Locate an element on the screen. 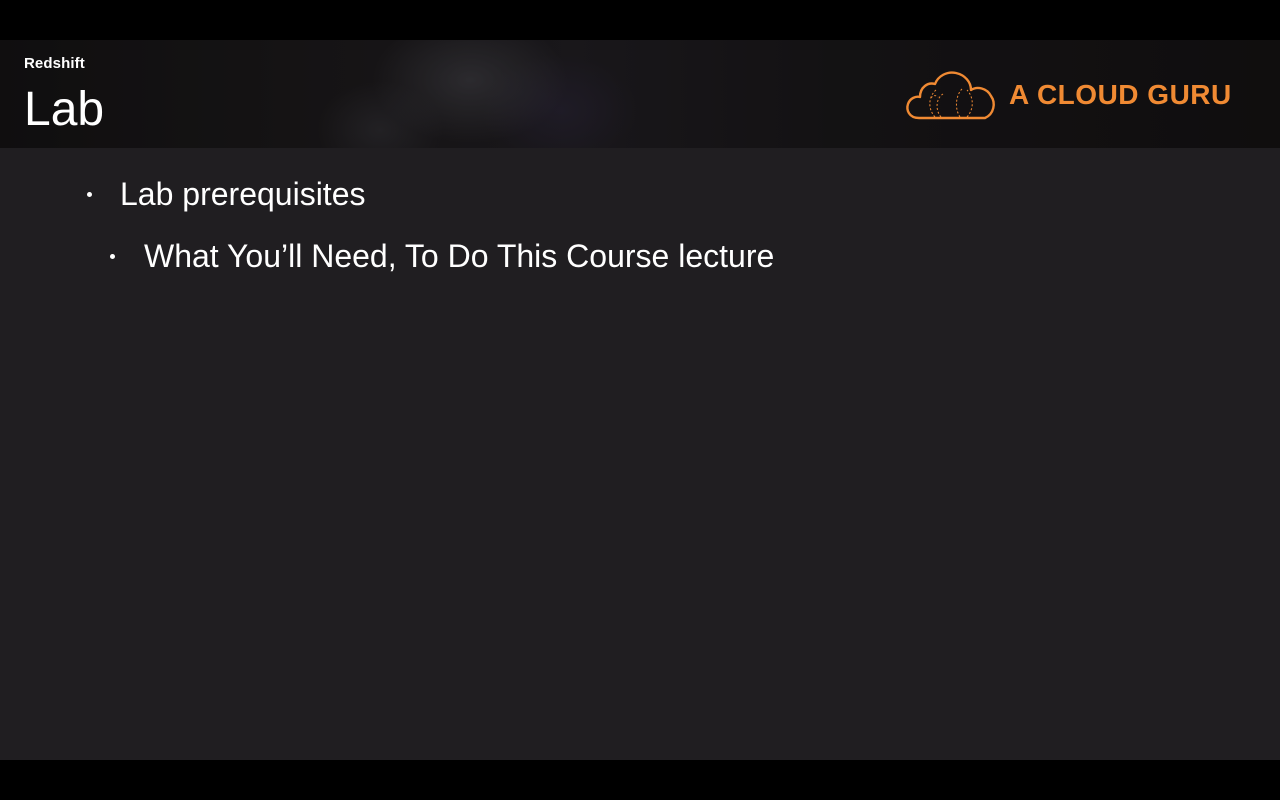  letterbox-bottom is located at coordinates (640, 780).